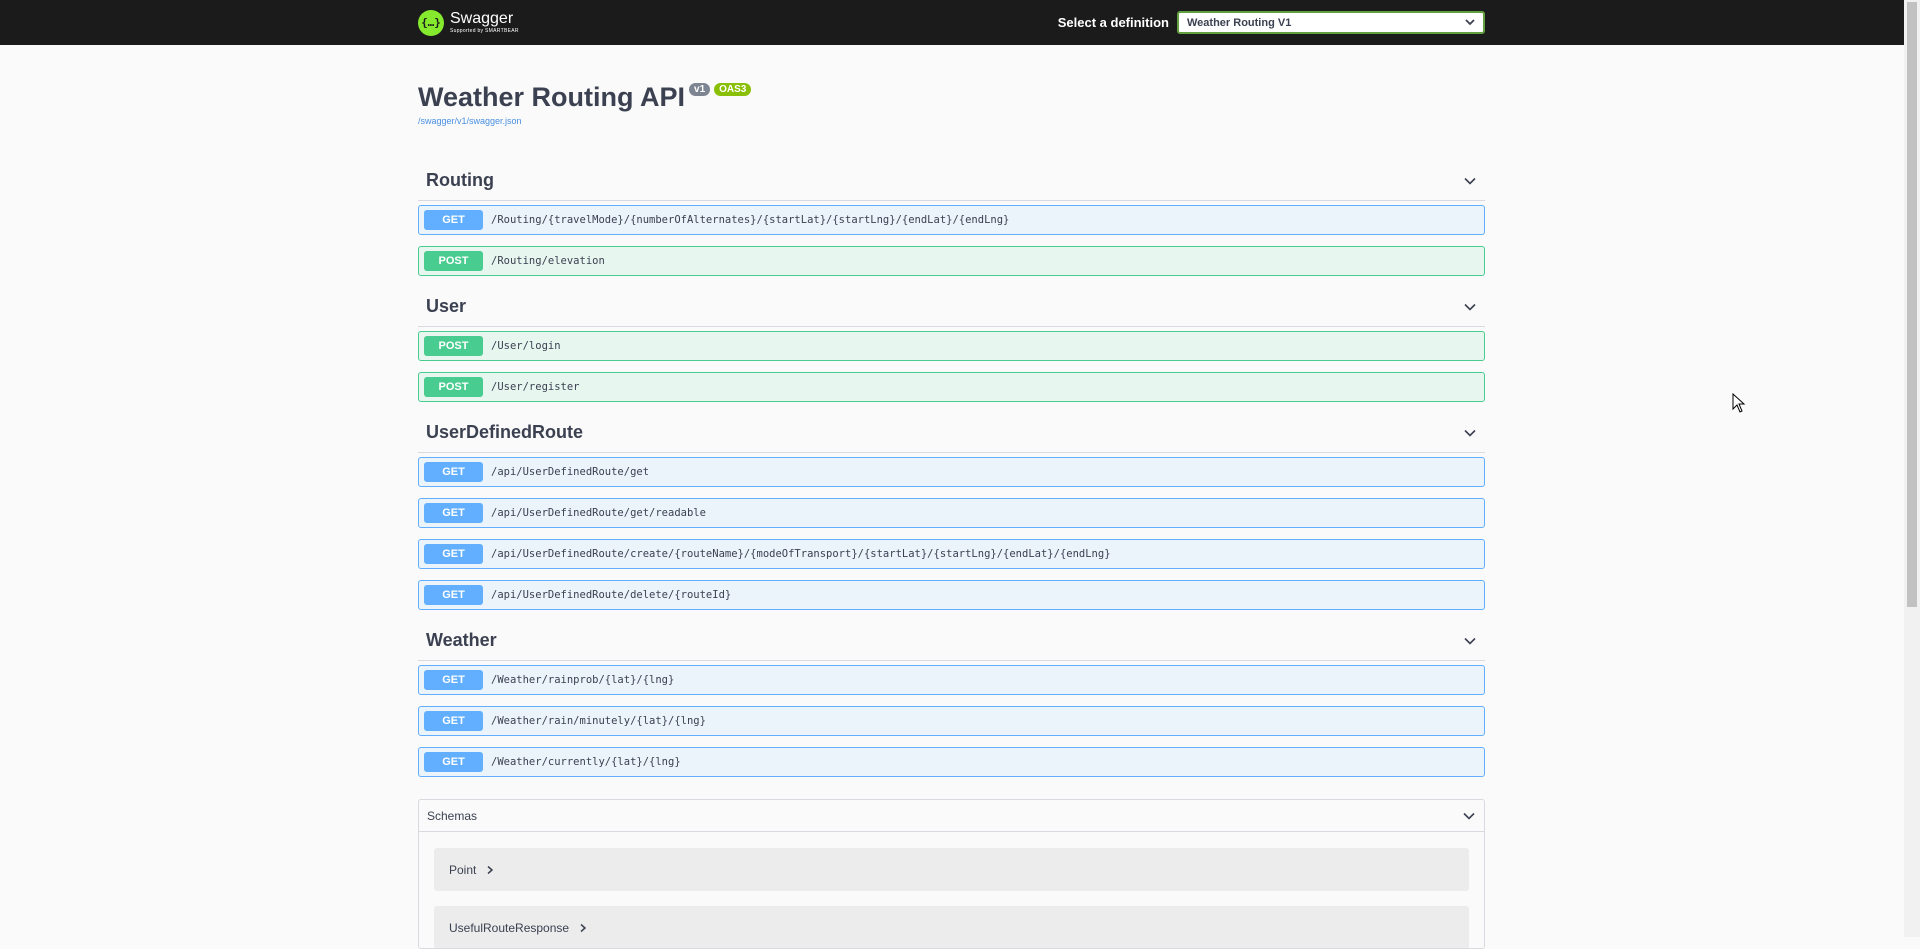 This screenshot has width=1920, height=949. Describe the element at coordinates (951, 927) in the screenshot. I see `schema-model-usefulrouteresponse: UsefulRouteResponse` at that location.